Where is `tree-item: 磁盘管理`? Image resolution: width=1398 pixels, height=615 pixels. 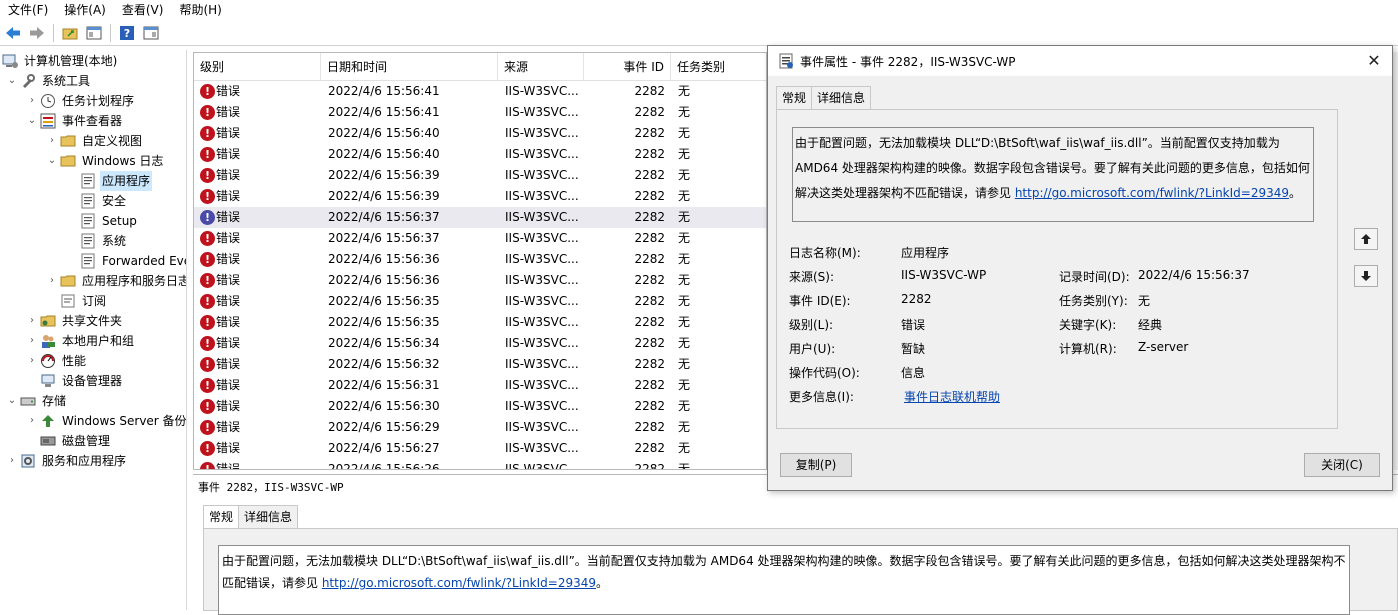
tree-item: 磁盘管理 is located at coordinates (69, 441).